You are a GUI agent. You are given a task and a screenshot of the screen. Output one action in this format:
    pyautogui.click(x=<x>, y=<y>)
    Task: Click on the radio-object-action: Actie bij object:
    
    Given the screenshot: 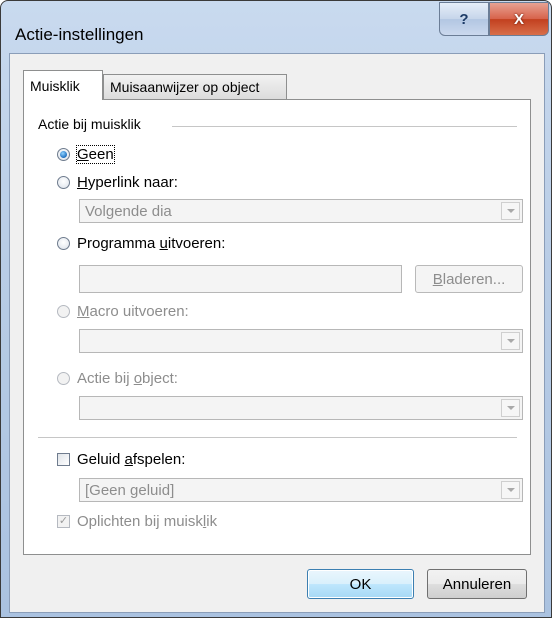 What is the action you would take?
    pyautogui.click(x=117, y=378)
    